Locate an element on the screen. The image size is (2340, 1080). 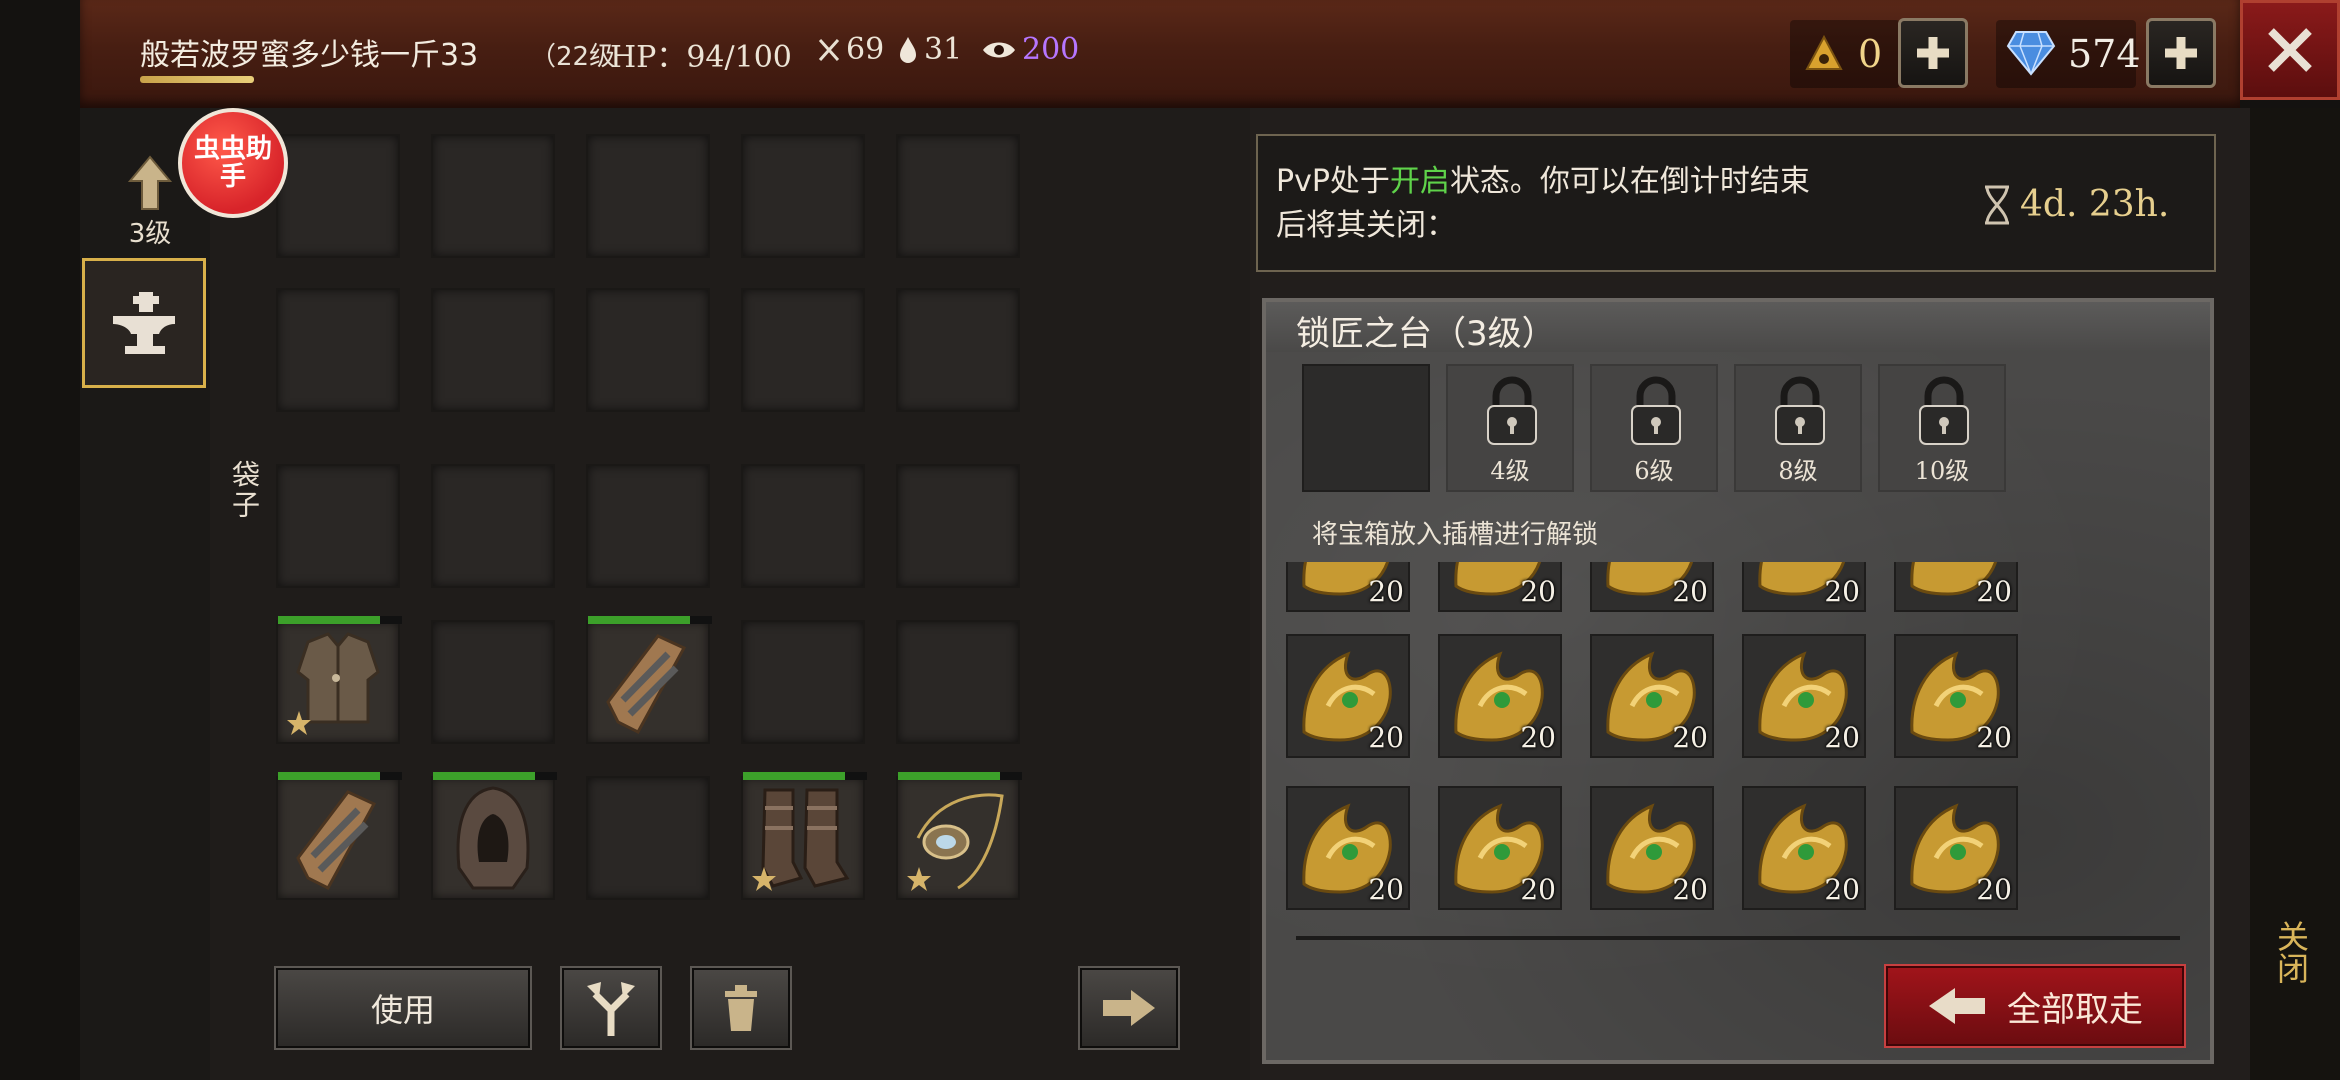
gem-currency-value: 574 is located at coordinates (2104, 54).